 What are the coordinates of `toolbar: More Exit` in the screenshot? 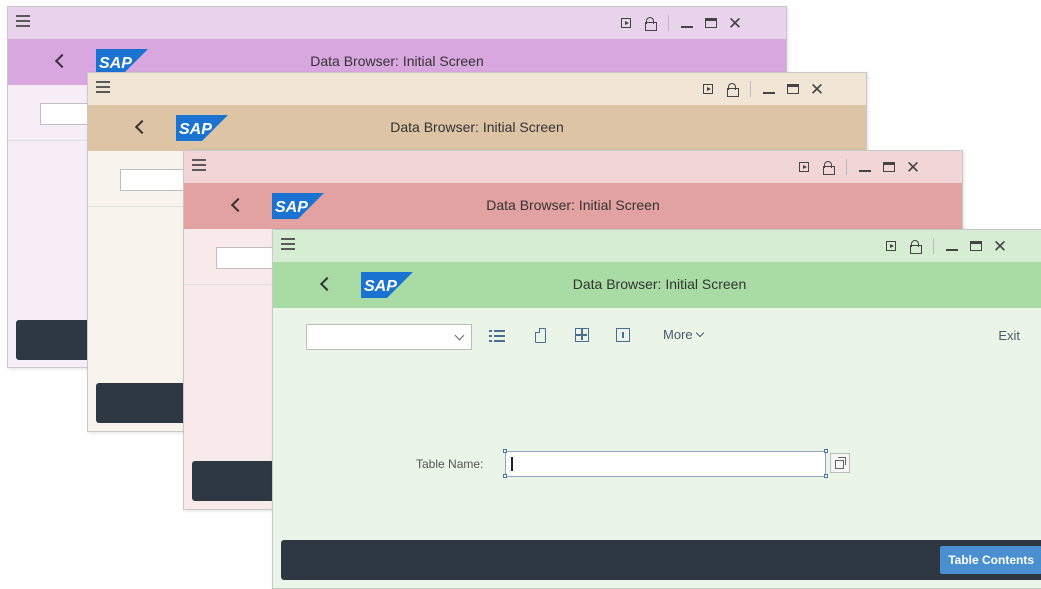 It's located at (657, 337).